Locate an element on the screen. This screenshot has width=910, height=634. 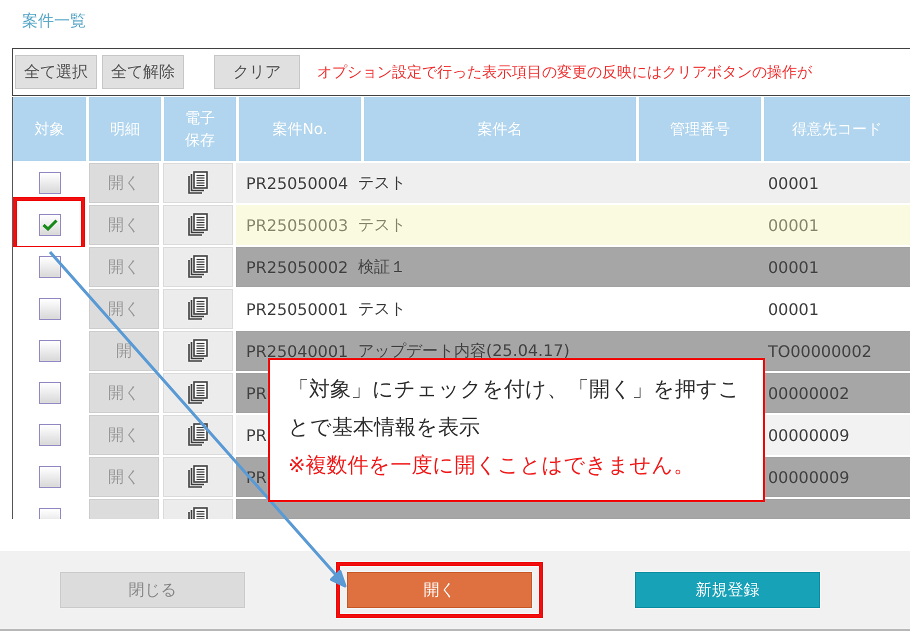
column-header: 明細 is located at coordinates (125, 129).